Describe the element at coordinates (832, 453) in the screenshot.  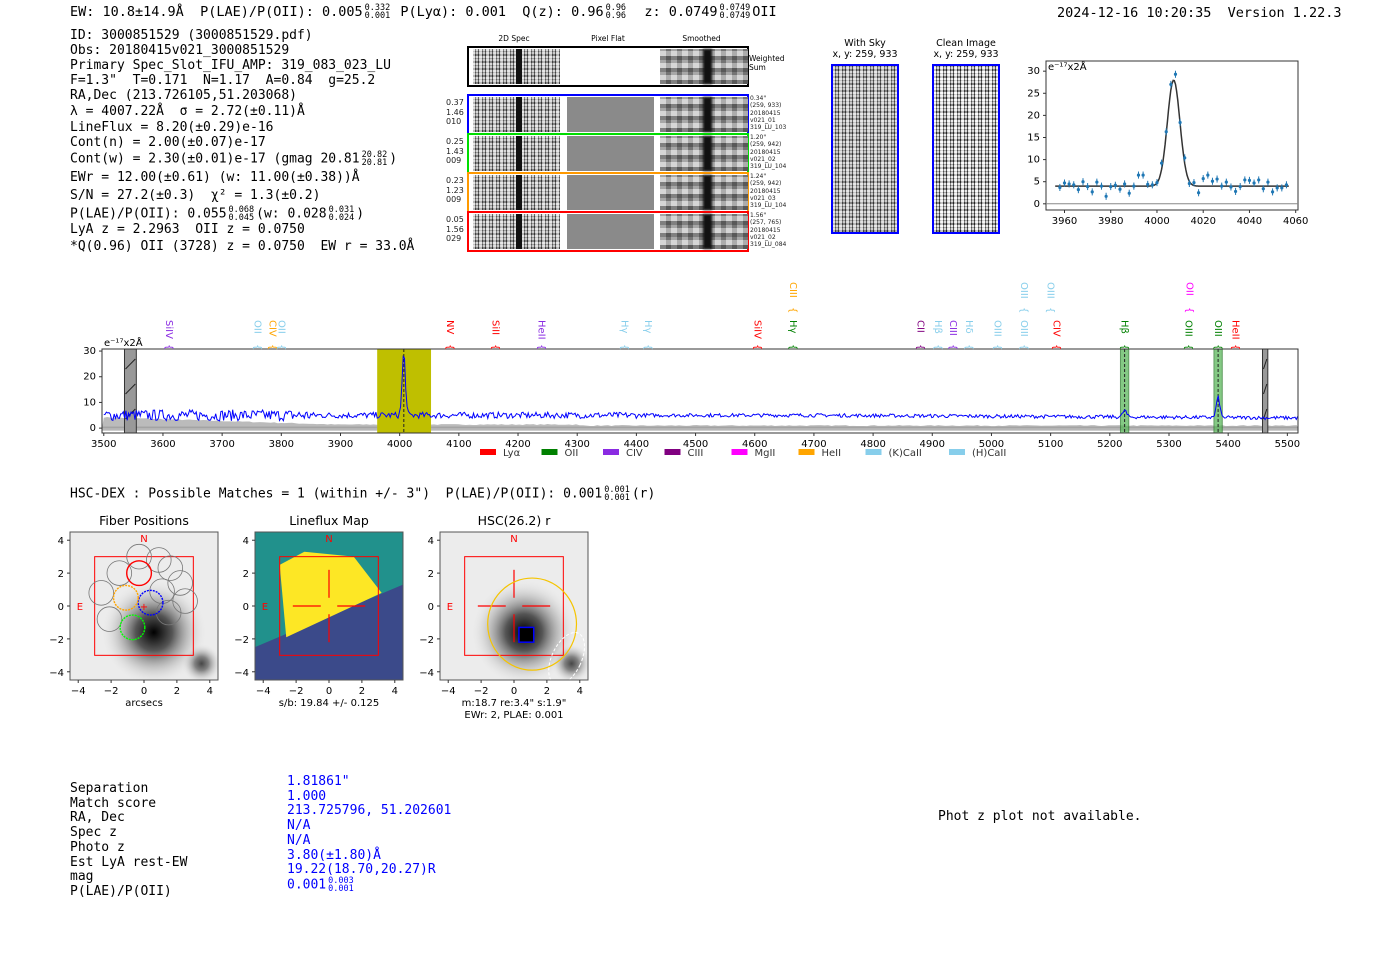
I see `legend-label: HeII` at that location.